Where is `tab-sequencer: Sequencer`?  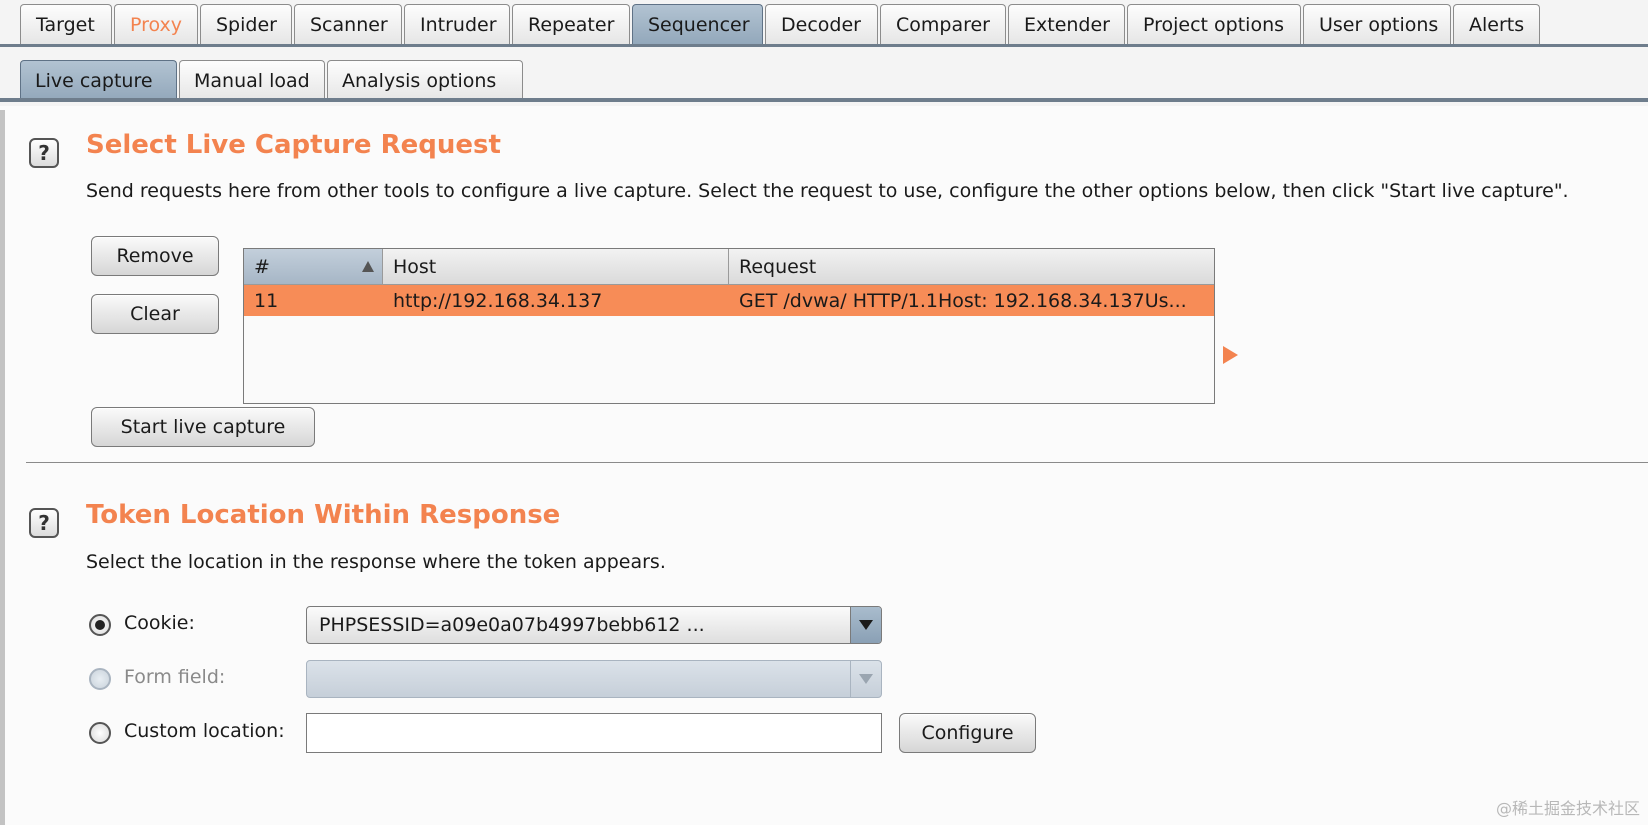
tab-sequencer: Sequencer is located at coordinates (697, 24).